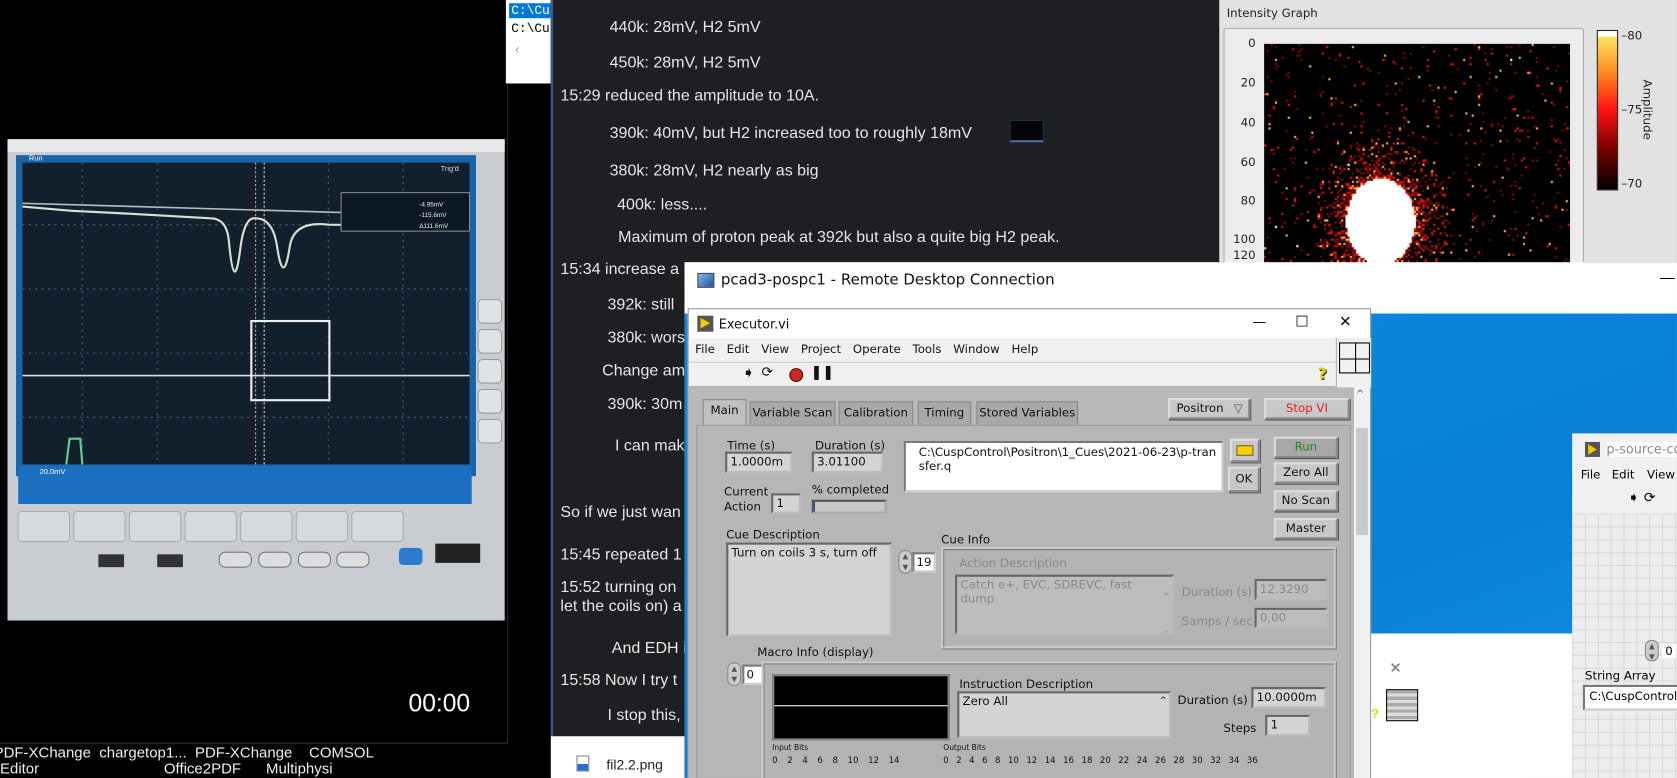 This screenshot has width=1677, height=778. Describe the element at coordinates (1027, 413) in the screenshot. I see `tab-stored-variables: Stored Variables` at that location.